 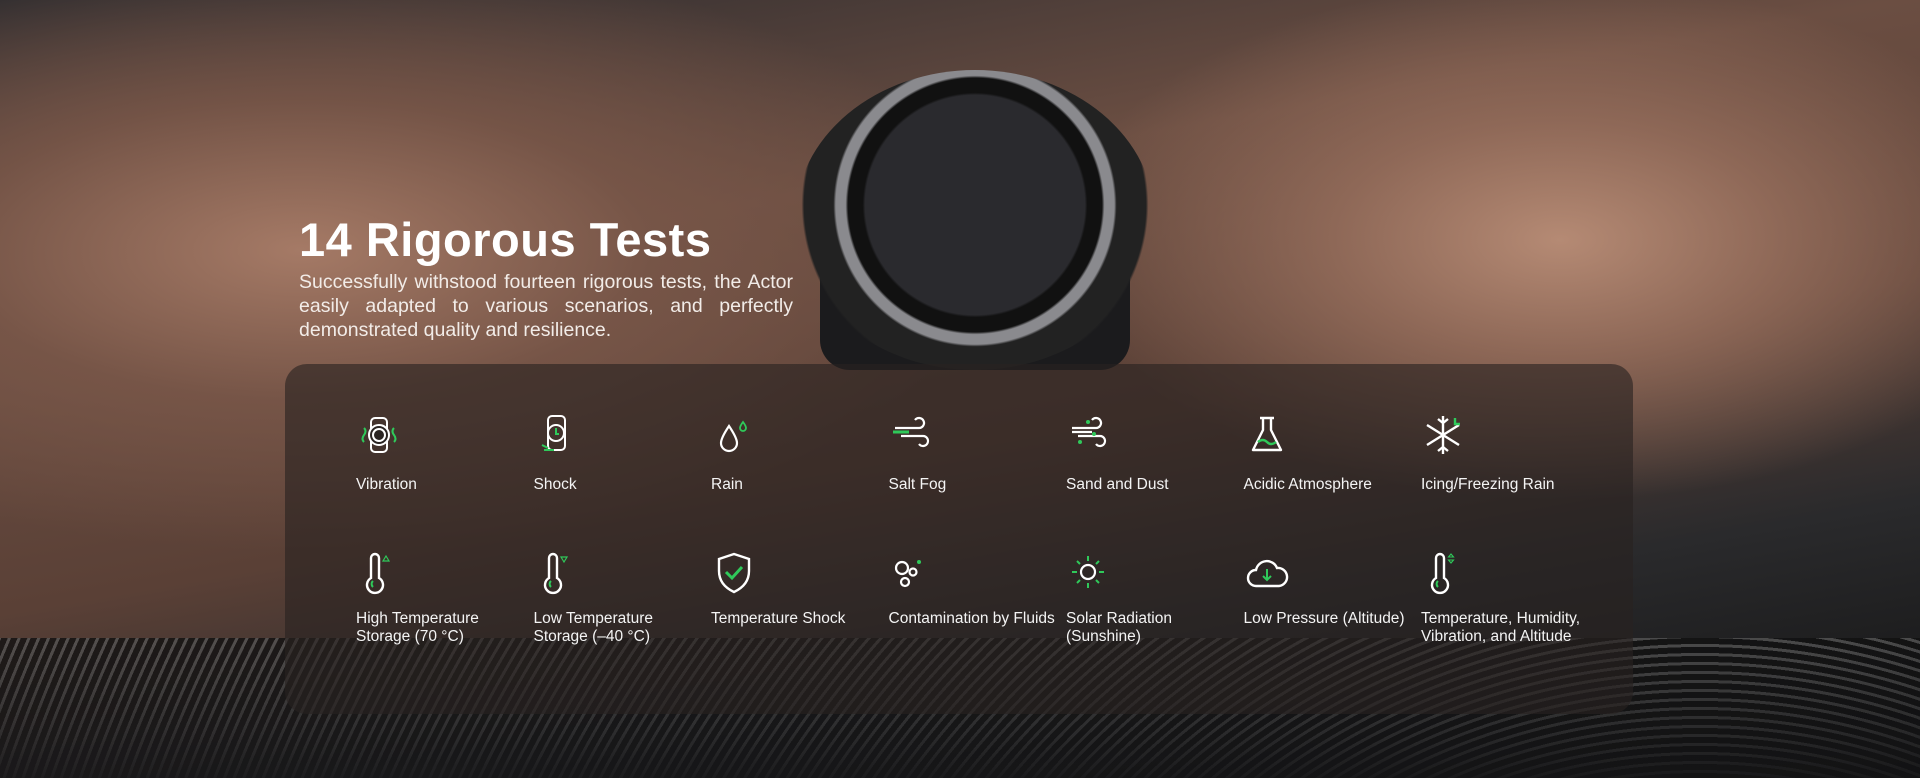 What do you see at coordinates (1153, 598) in the screenshot?
I see `test-item: Solar Radiation (Sunshine)` at bounding box center [1153, 598].